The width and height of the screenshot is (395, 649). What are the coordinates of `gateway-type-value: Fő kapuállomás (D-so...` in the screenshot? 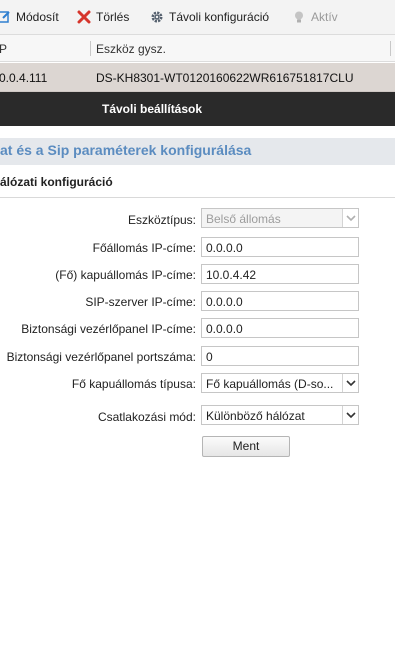 It's located at (270, 384).